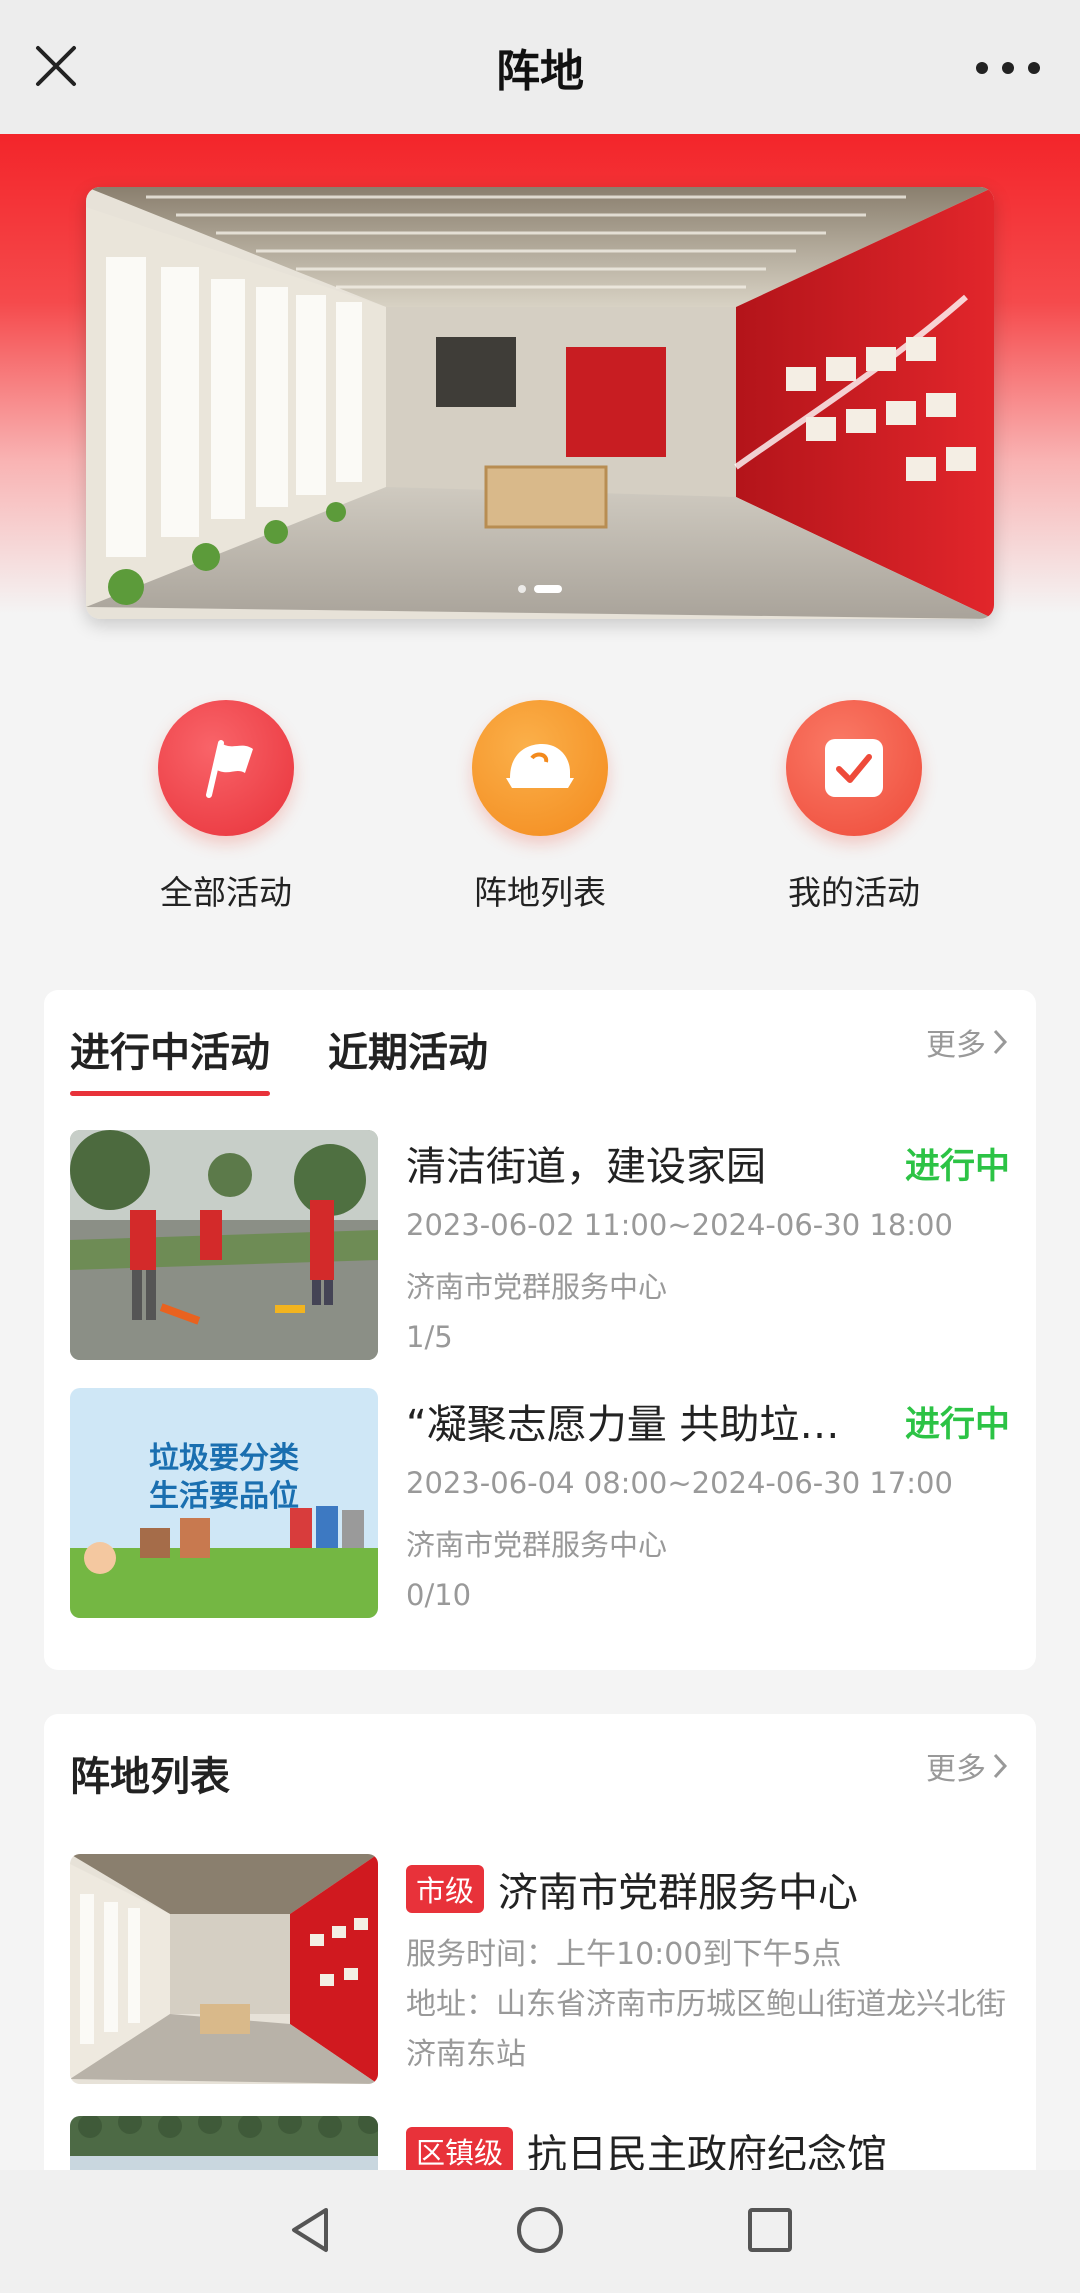 The height and width of the screenshot is (2293, 1080). What do you see at coordinates (679, 1483) in the screenshot?
I see `activity-time: 2023-06-04 08:00~2024-06-30 17:00` at bounding box center [679, 1483].